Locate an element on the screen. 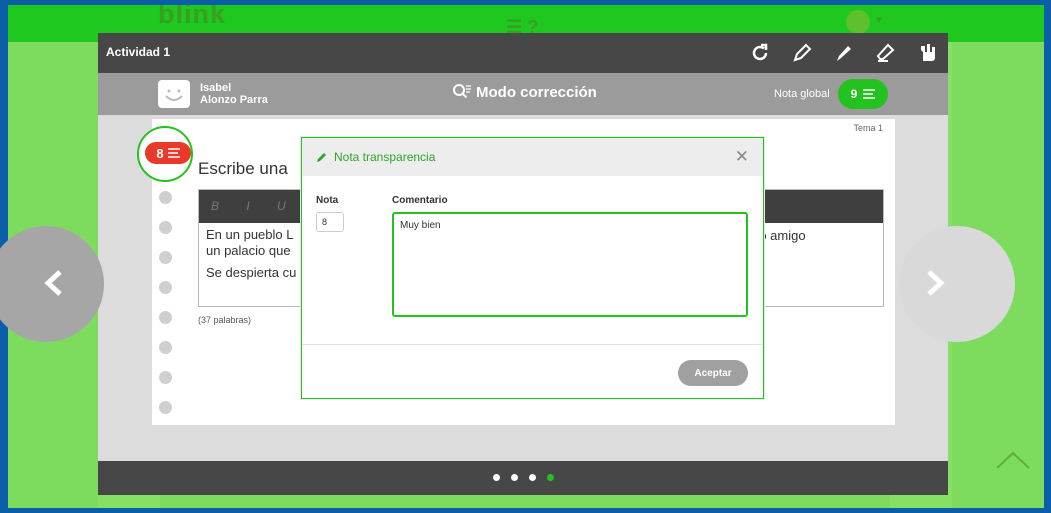 The width and height of the screenshot is (1051, 513). hand-icon is located at coordinates (928, 53).